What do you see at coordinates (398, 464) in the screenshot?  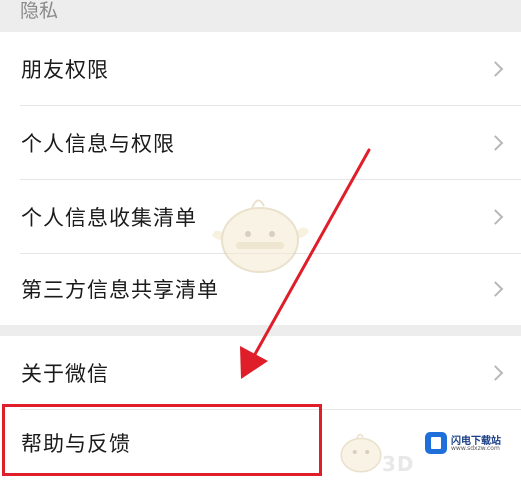 I see `watermark-3d-text: 3D` at bounding box center [398, 464].